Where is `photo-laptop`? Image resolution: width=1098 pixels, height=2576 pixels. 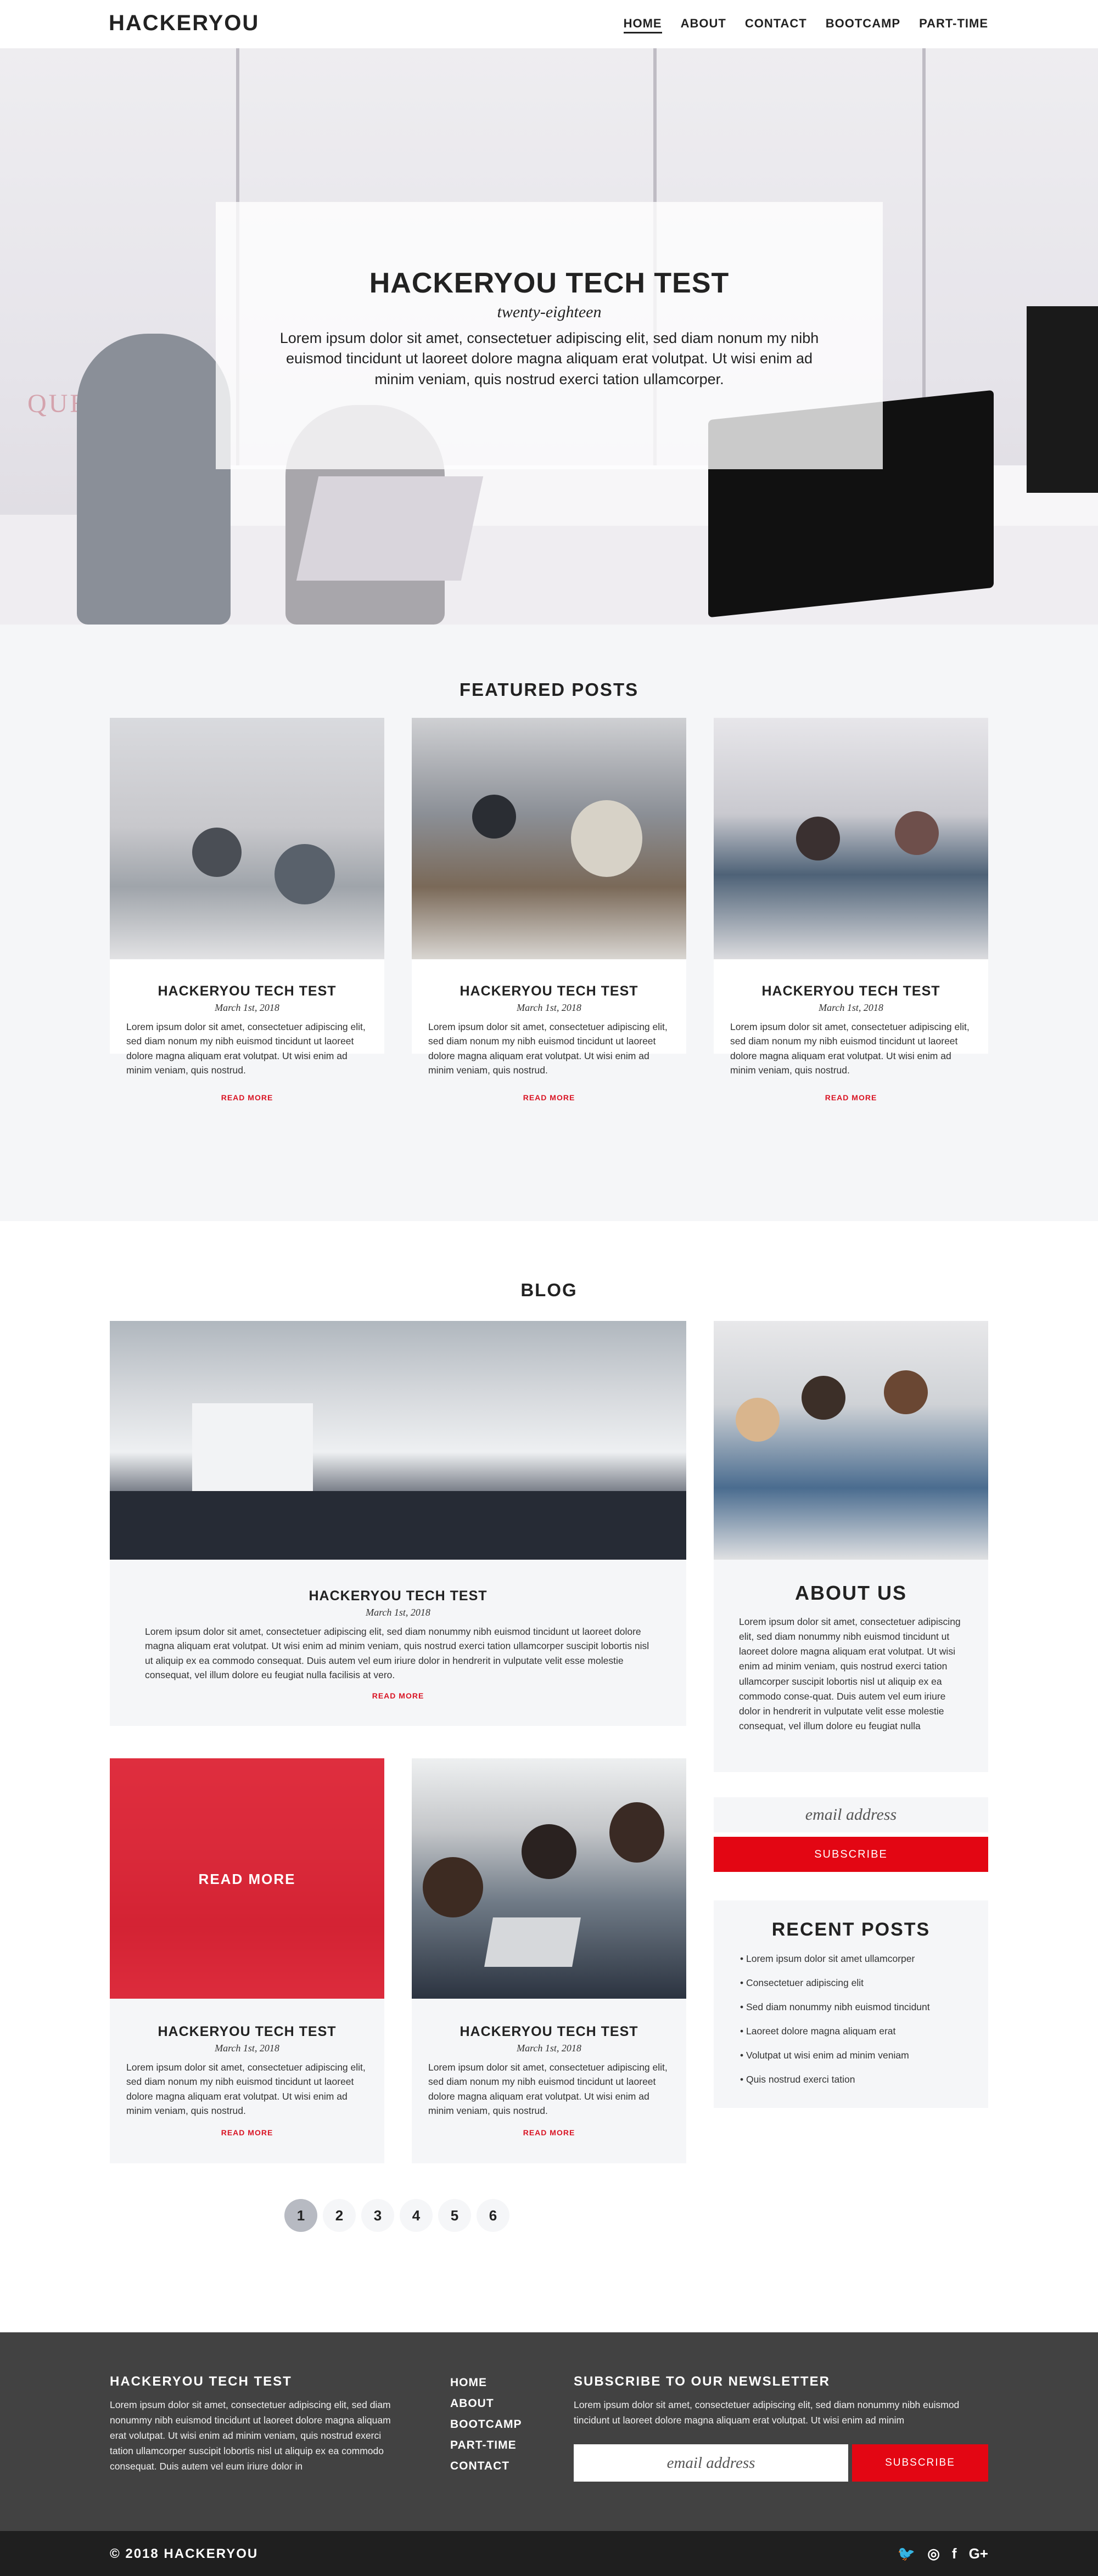
photo-laptop is located at coordinates (532, 1942).